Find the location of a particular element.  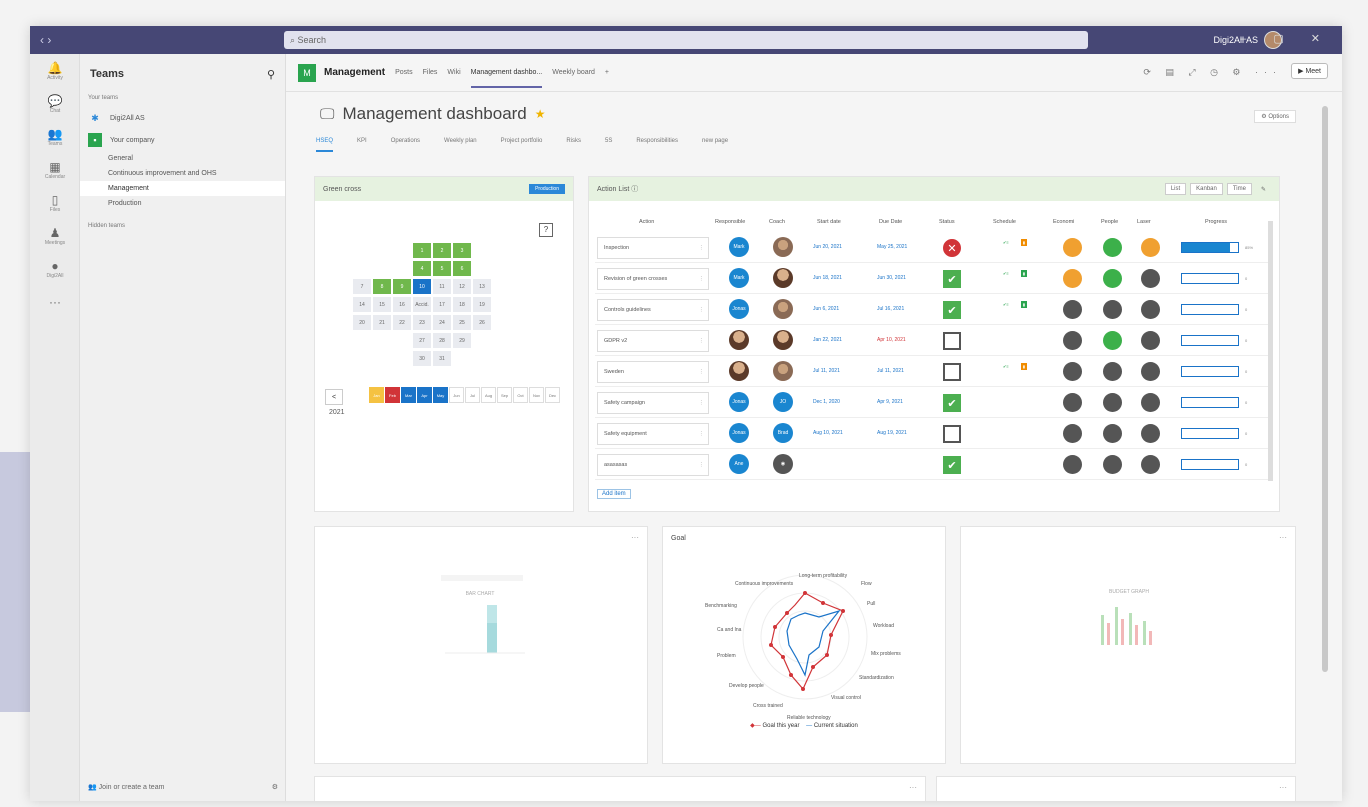

legend-goal-label: Goal this year is located at coordinates (780, 726).